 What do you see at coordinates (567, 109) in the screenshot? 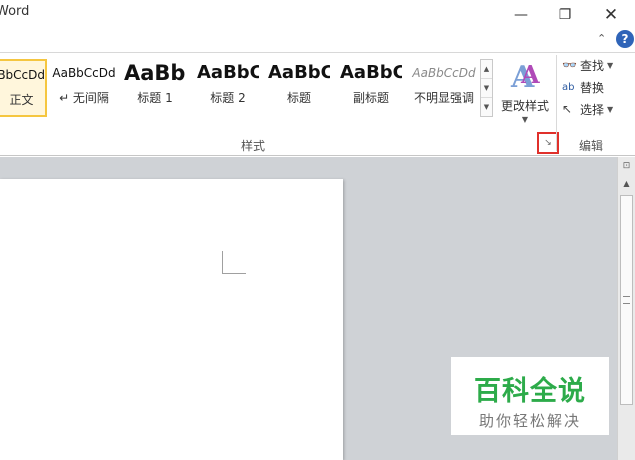
I see `pointer-icon: ↖` at bounding box center [567, 109].